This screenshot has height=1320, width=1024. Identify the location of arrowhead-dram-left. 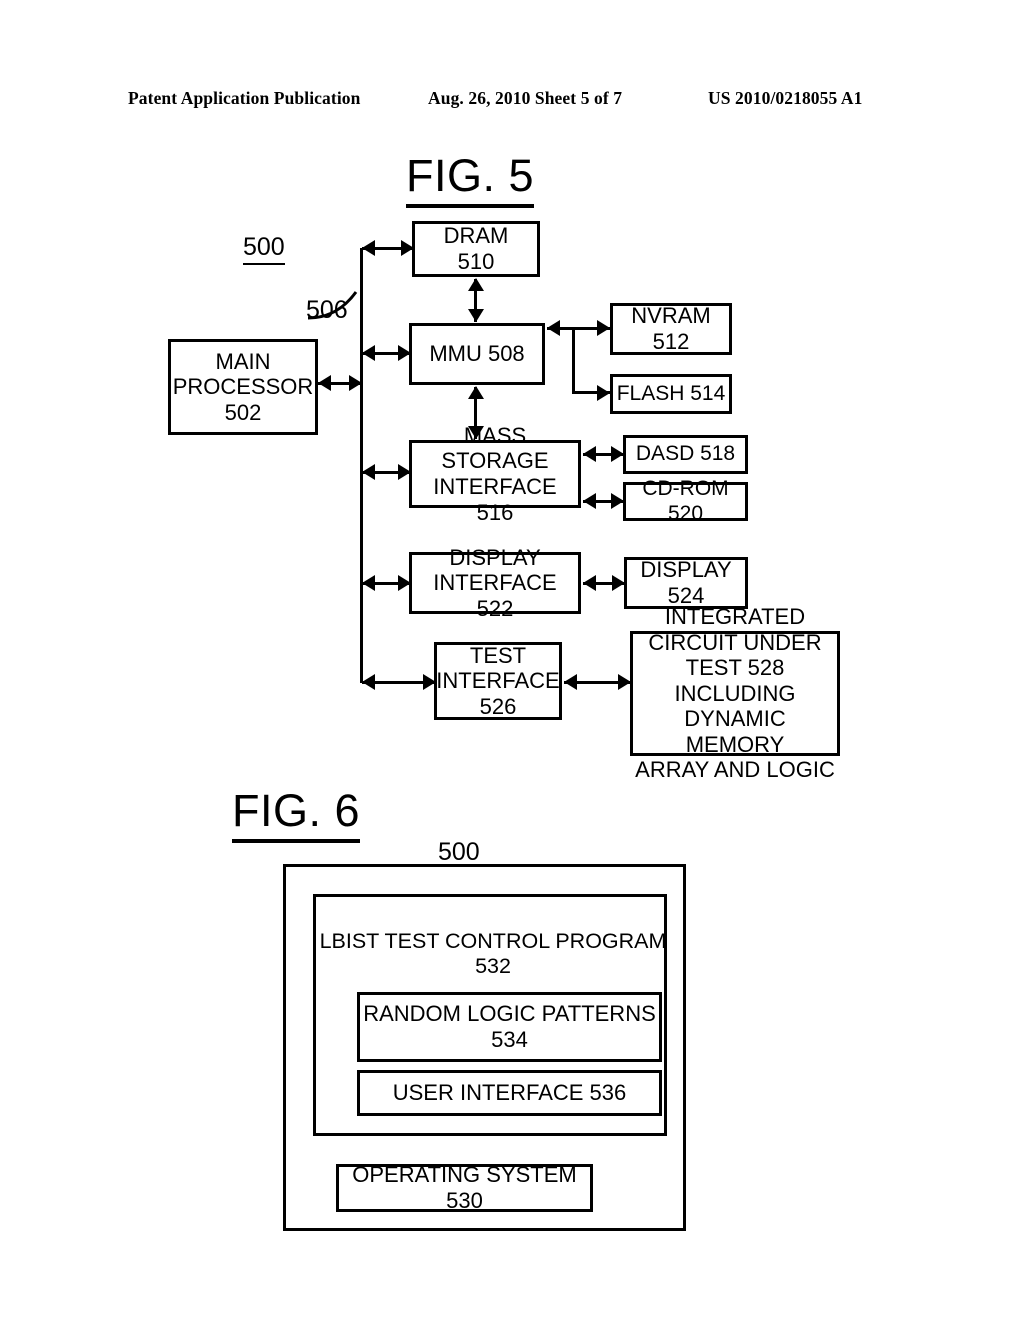
(368, 248).